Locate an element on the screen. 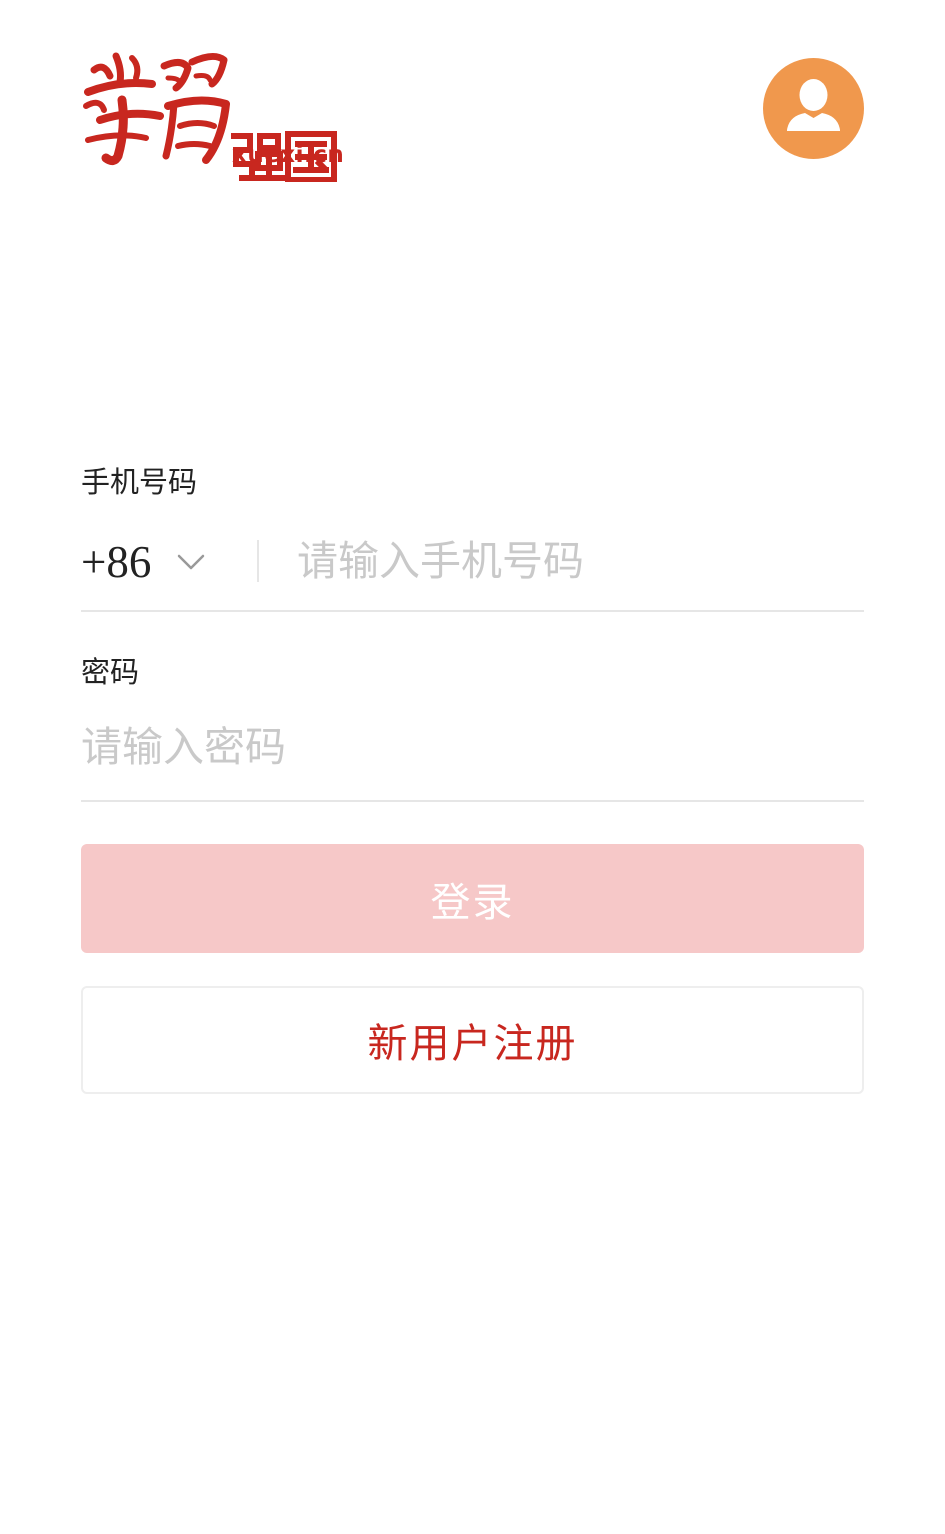 The image size is (945, 1534). chevron-down-icon is located at coordinates (191, 562).